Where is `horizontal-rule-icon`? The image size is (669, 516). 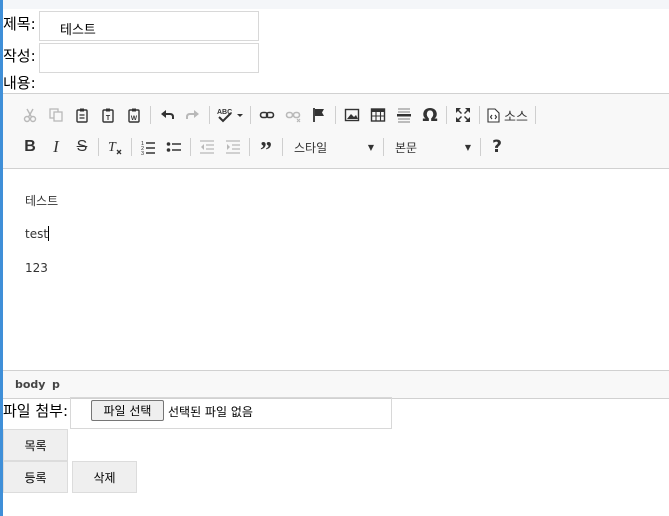
horizontal-rule-icon is located at coordinates (404, 115).